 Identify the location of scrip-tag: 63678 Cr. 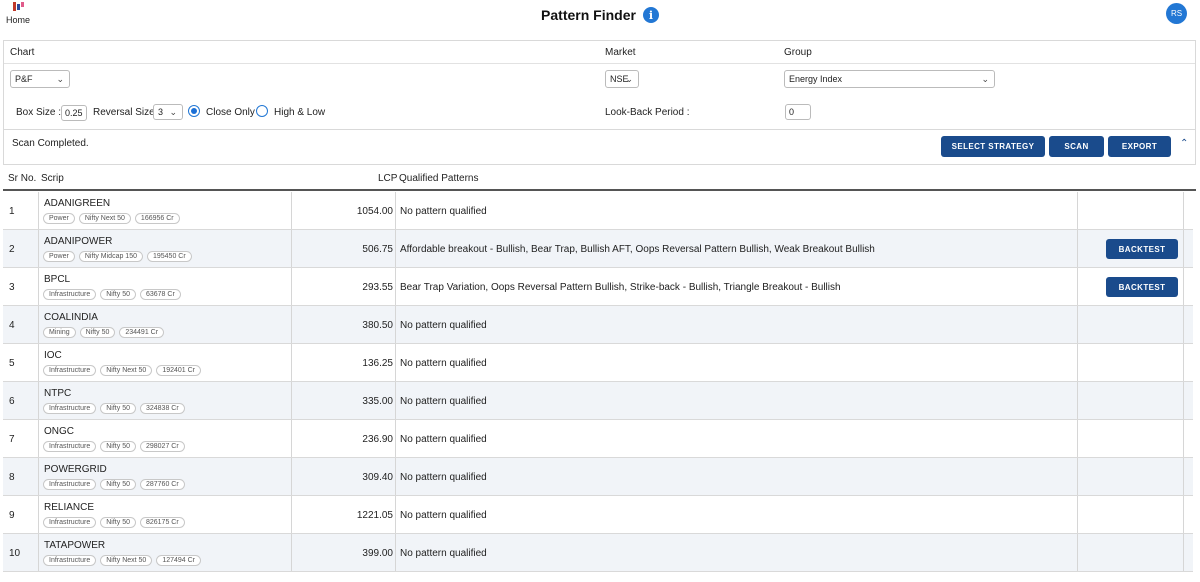
(160, 294).